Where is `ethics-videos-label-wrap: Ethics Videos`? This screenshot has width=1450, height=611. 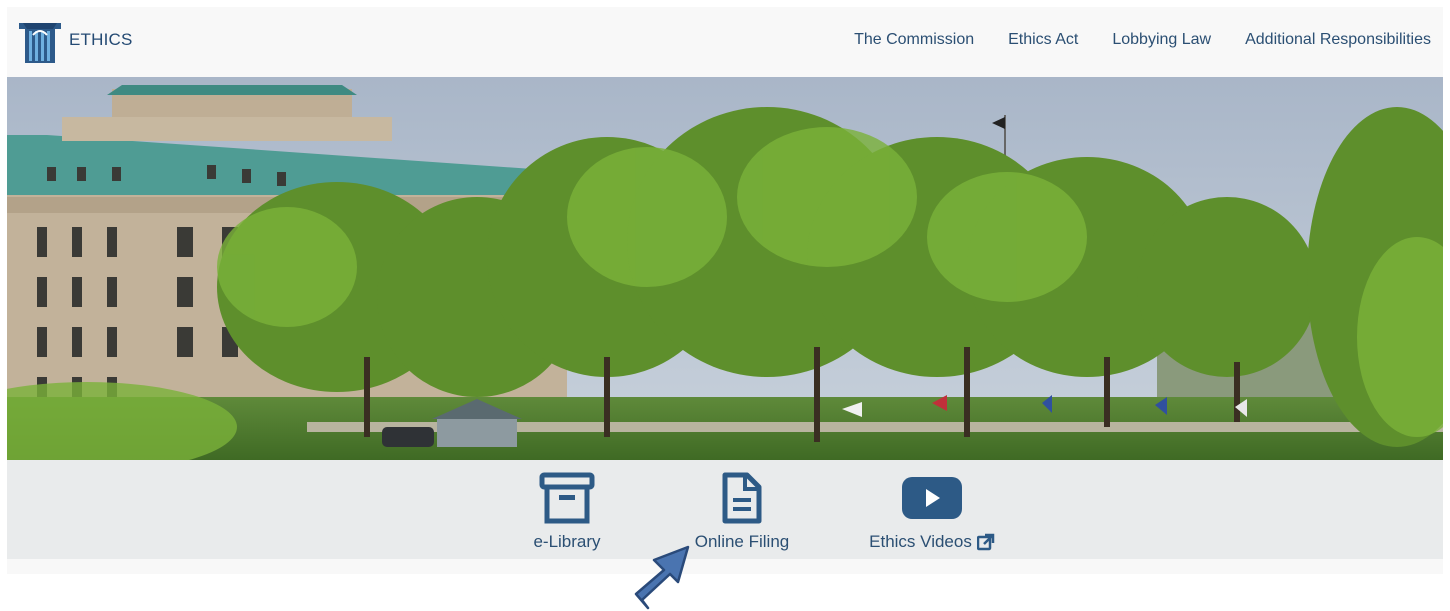 ethics-videos-label-wrap: Ethics Videos is located at coordinates (932, 542).